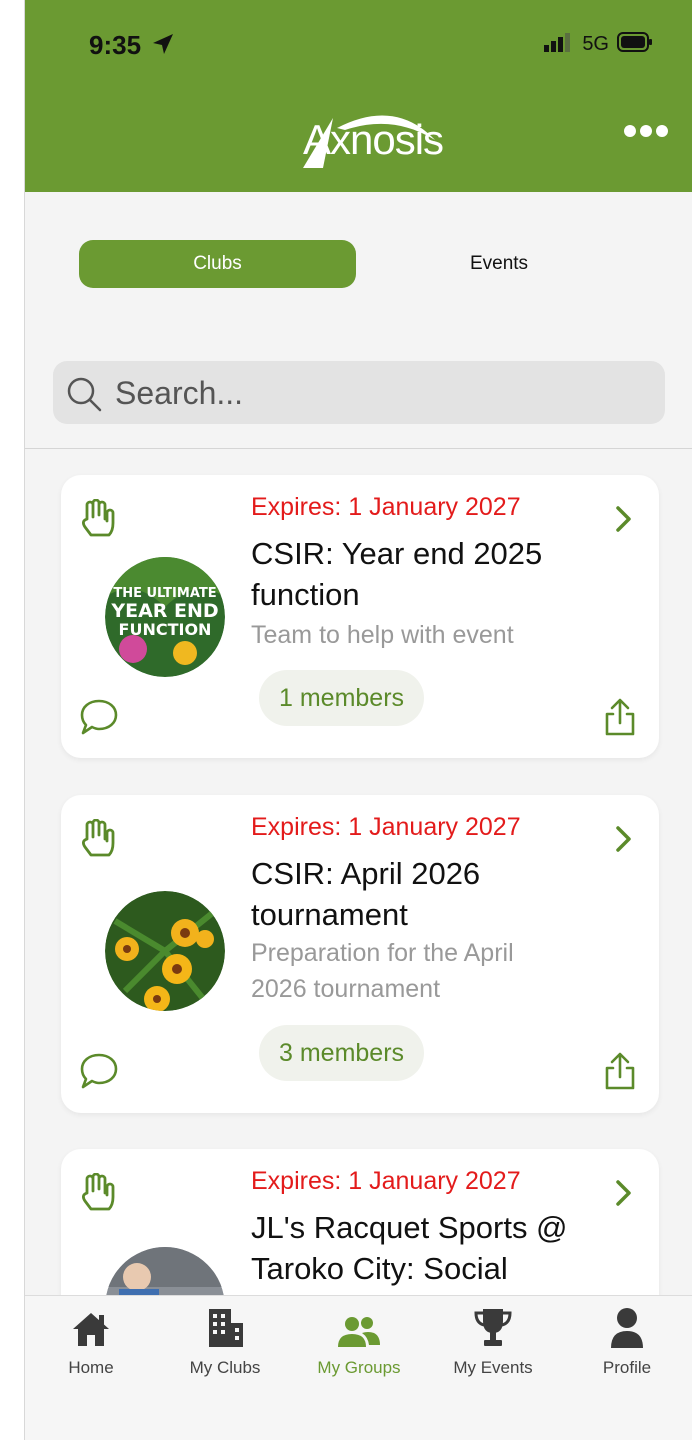  Describe the element at coordinates (559, 44) in the screenshot. I see `signal-icon` at that location.